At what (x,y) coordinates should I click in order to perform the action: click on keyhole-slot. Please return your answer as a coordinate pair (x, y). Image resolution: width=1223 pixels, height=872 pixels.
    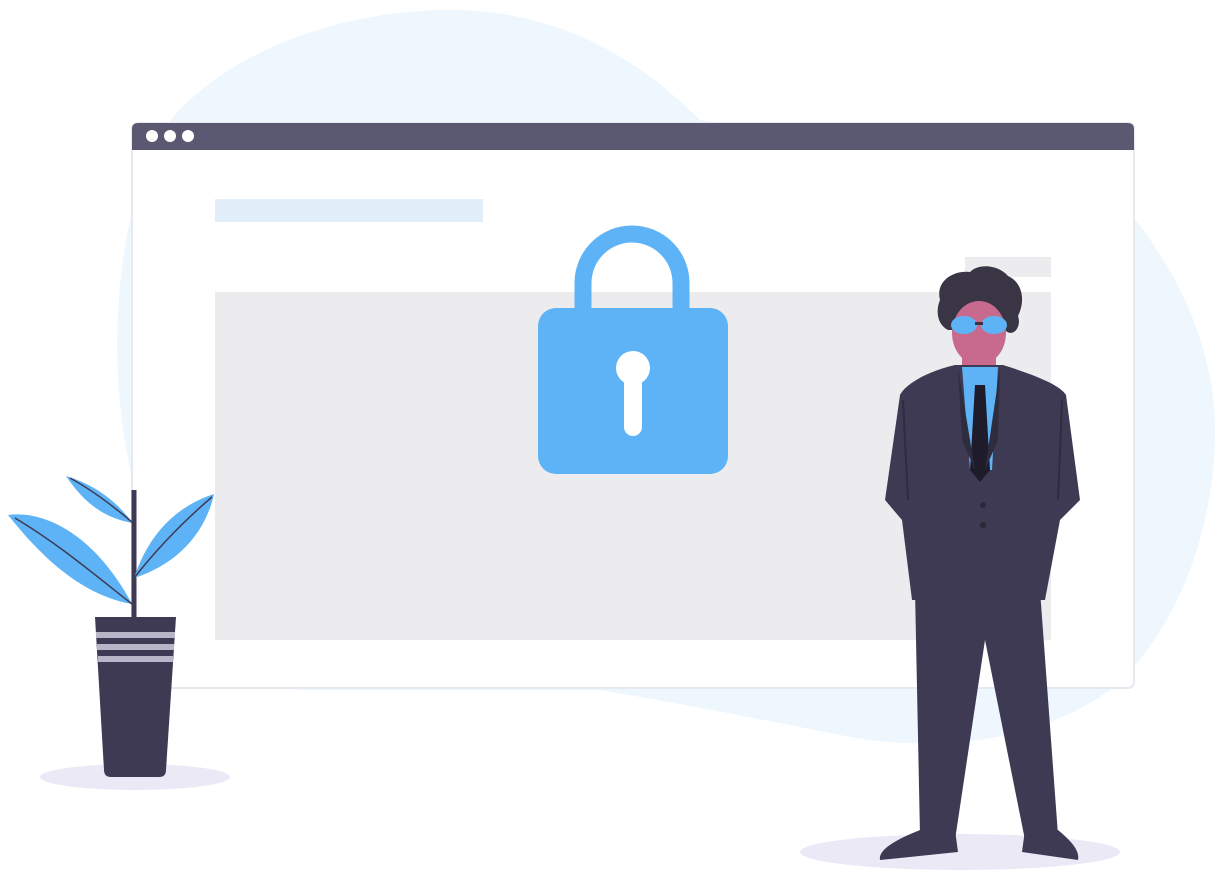
    Looking at the image, I should click on (633, 404).